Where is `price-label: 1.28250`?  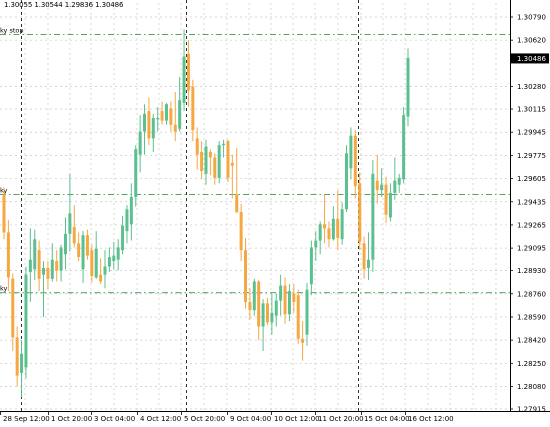
price-label: 1.28250 is located at coordinates (531, 364).